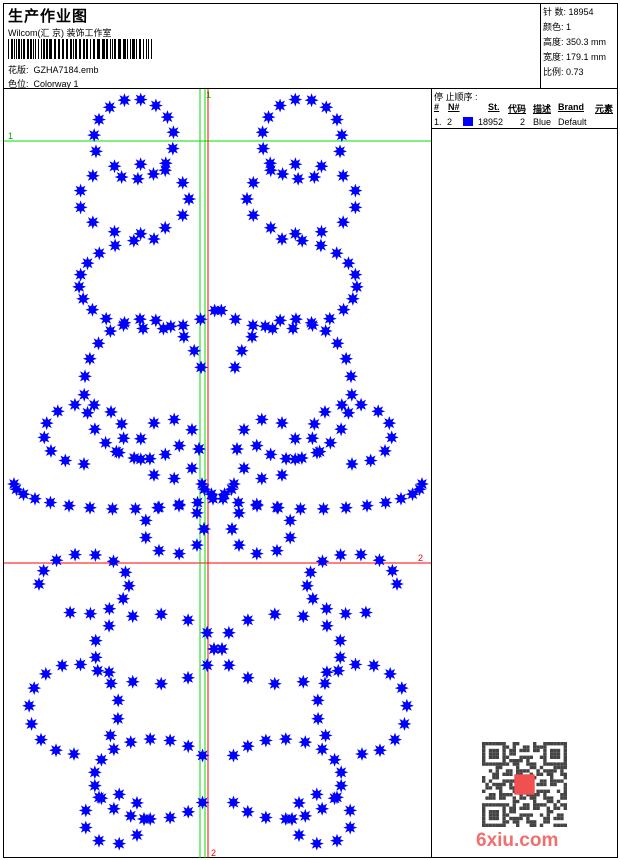 The height and width of the screenshot is (860, 620). What do you see at coordinates (604, 109) in the screenshot?
I see `col-element: 元素` at bounding box center [604, 109].